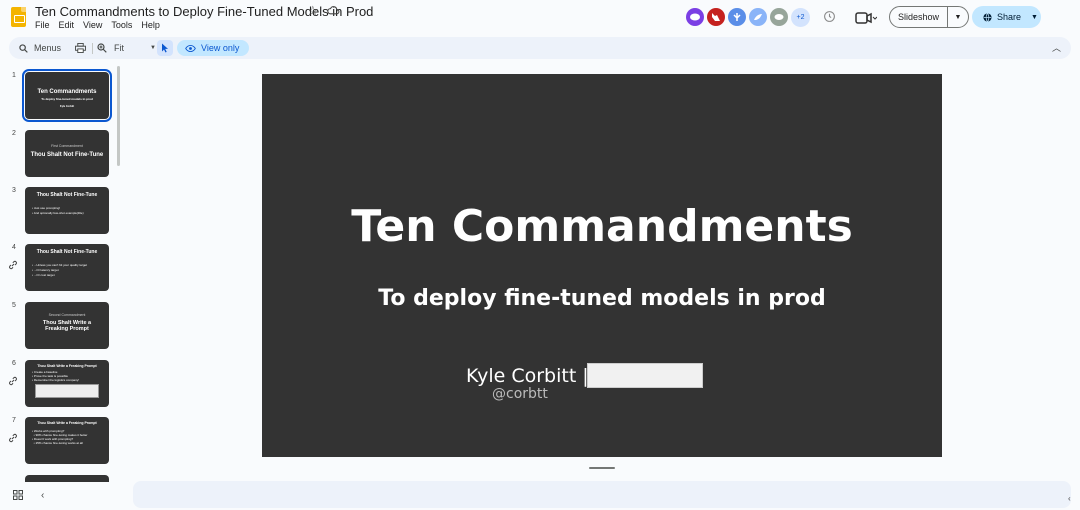 This screenshot has width=1080, height=510. Describe the element at coordinates (800, 17) in the screenshot. I see `more-collaborators-badge: +2` at that location.